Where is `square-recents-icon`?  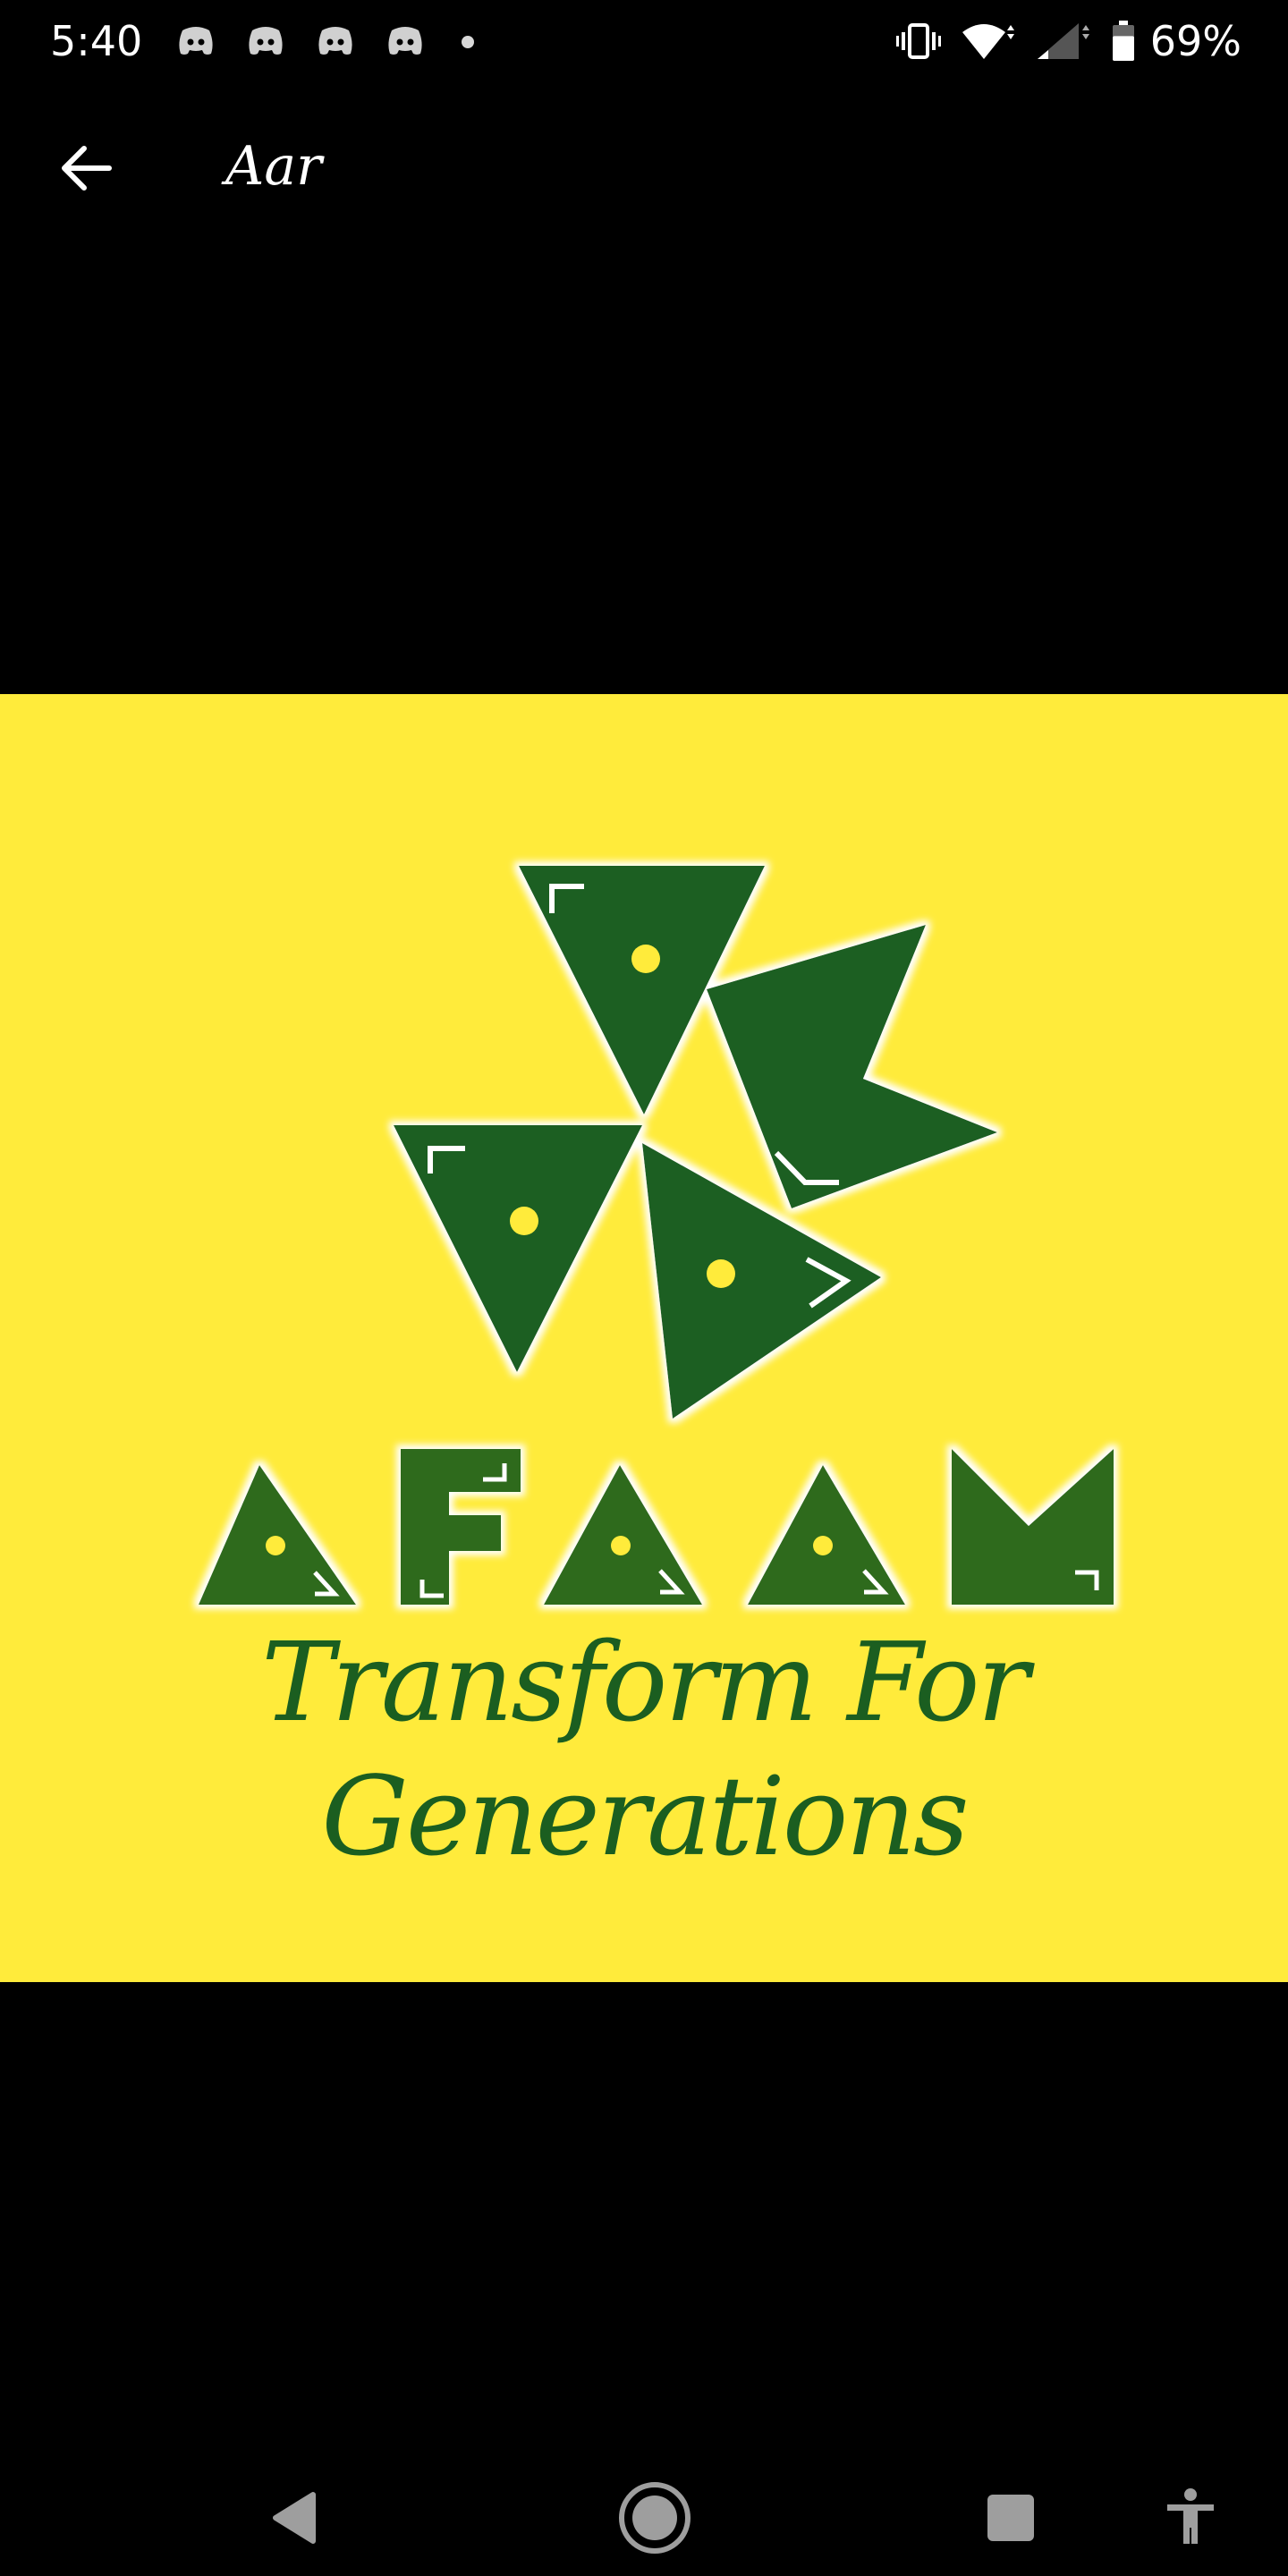 square-recents-icon is located at coordinates (1010, 2518).